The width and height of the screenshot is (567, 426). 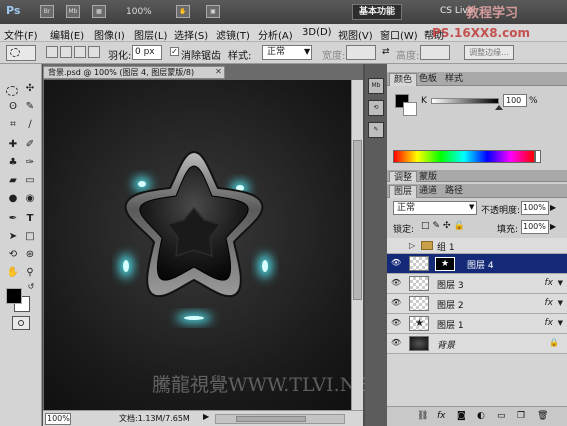 What do you see at coordinates (66, 52) in the screenshot?
I see `add-to-selection-icon` at bounding box center [66, 52].